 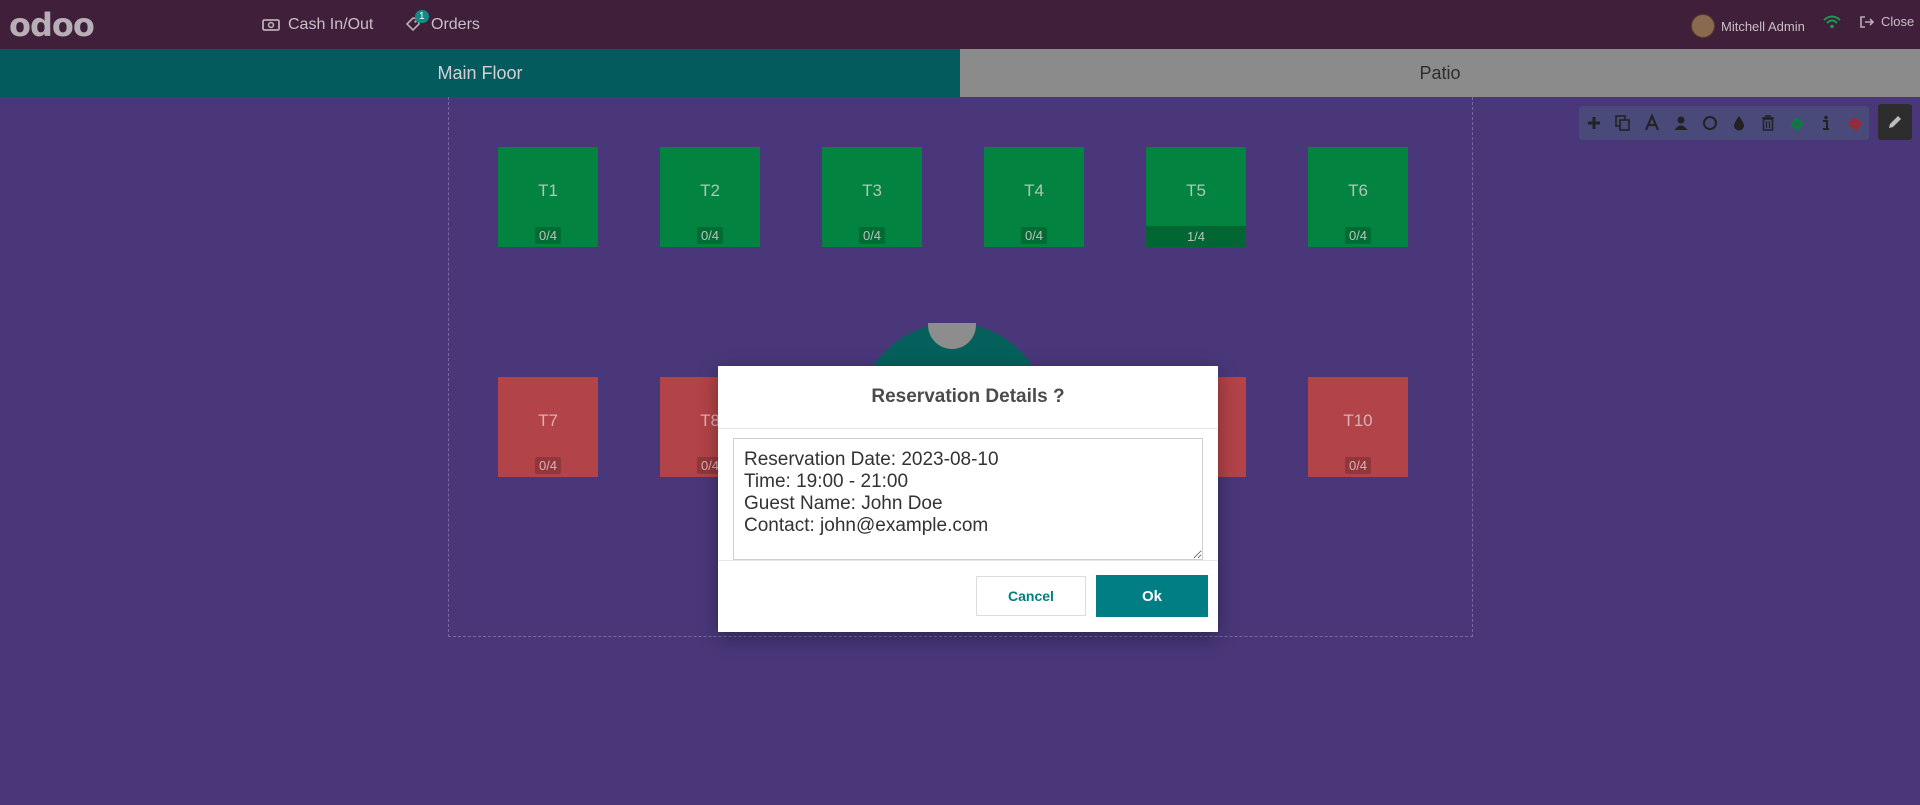 I want to click on reservation-details-textarea, so click(x=968, y=499).